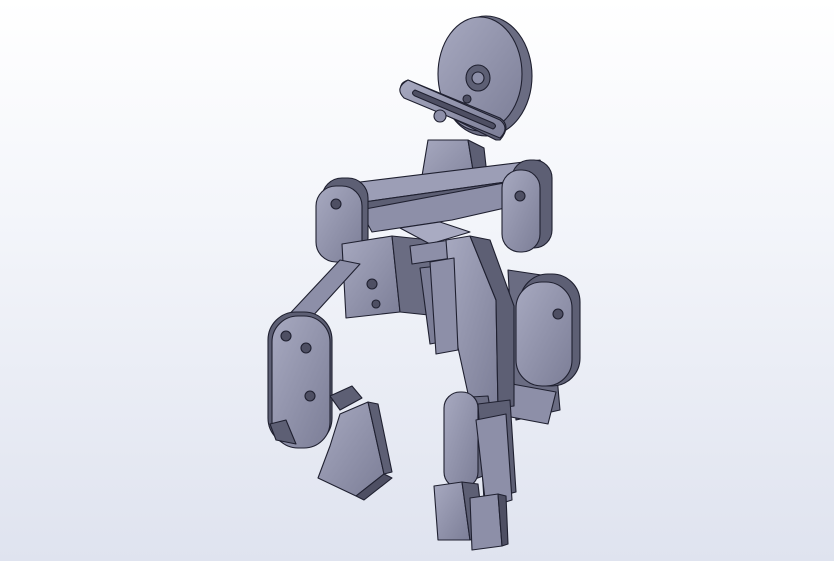 The height and width of the screenshot is (561, 834). I want to click on middle-finger-links, so click(473, 372).